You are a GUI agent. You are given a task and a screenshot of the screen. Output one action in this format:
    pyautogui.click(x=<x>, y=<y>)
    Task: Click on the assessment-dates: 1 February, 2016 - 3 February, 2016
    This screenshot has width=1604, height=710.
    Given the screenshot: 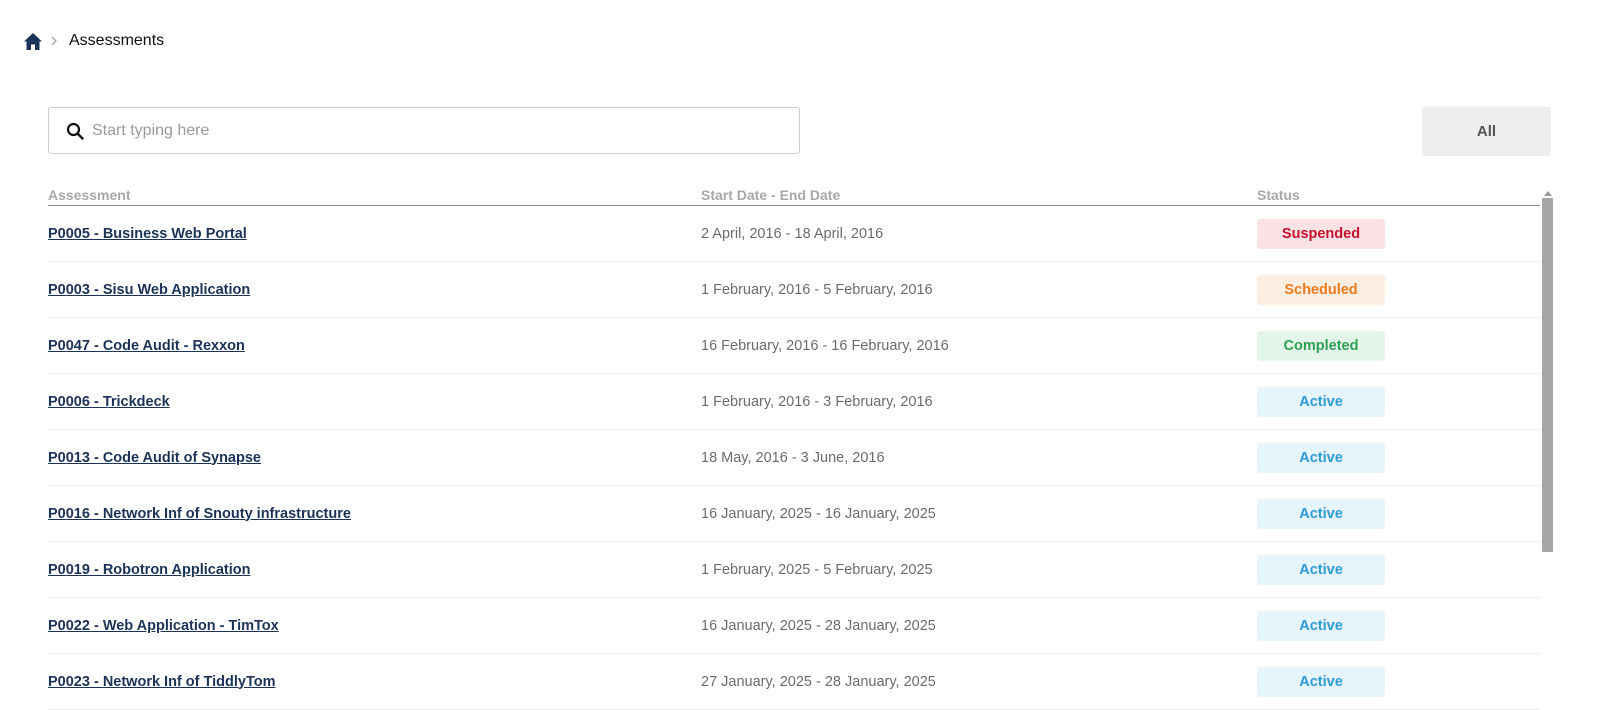 What is the action you would take?
    pyautogui.click(x=817, y=401)
    